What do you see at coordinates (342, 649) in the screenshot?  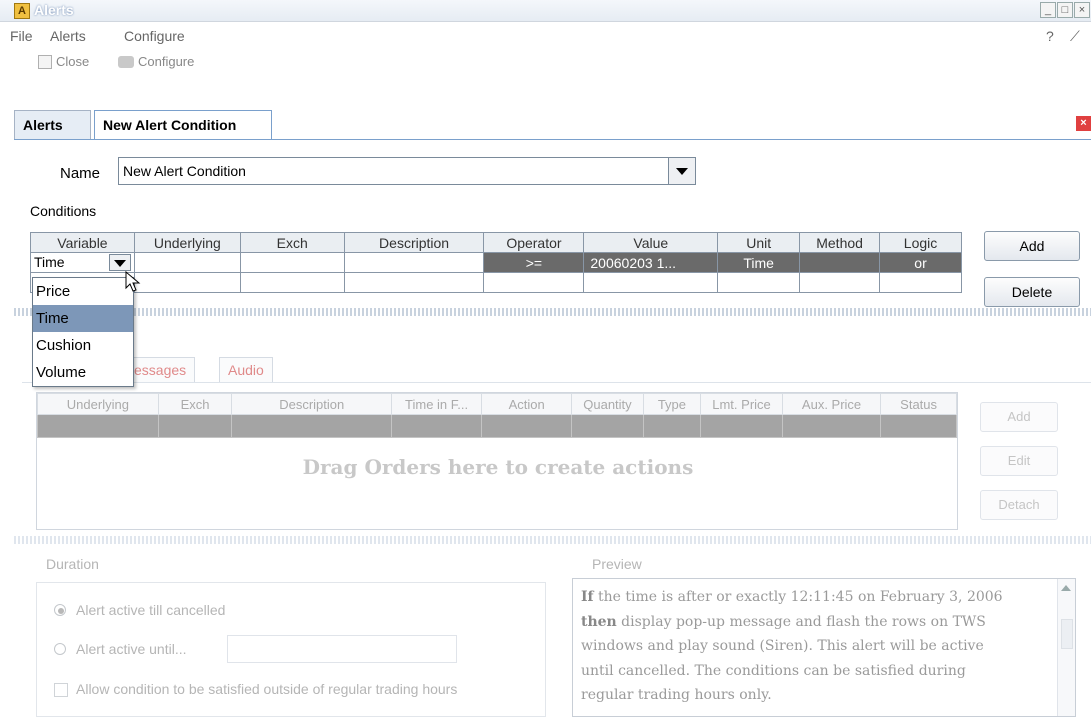 I see `active-until-input` at bounding box center [342, 649].